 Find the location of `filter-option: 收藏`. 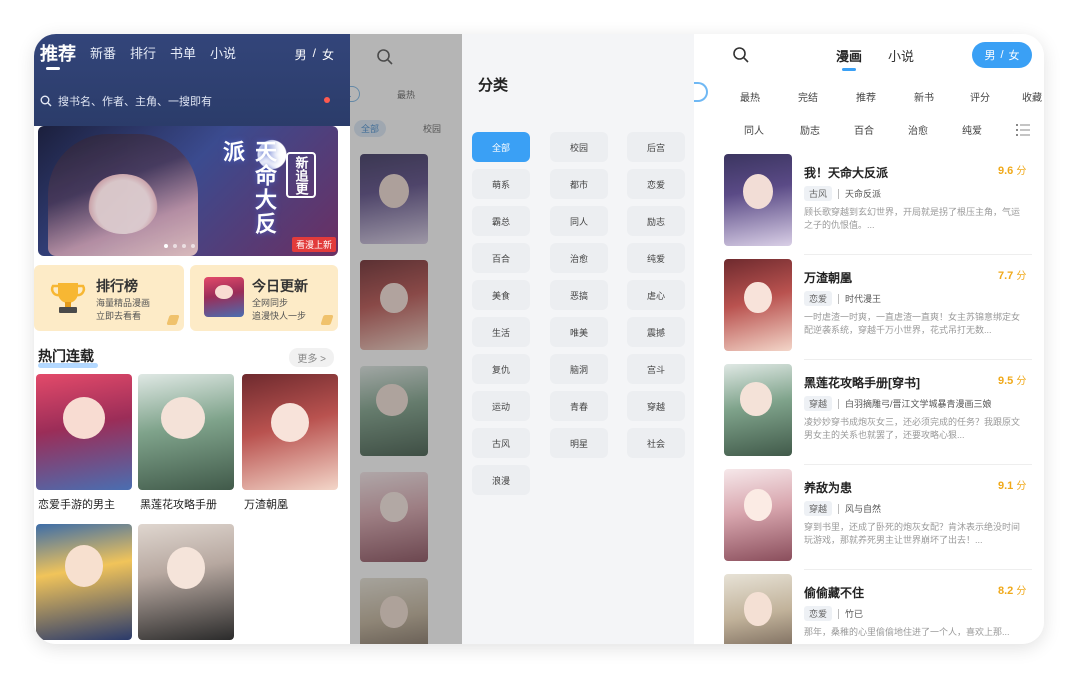

filter-option: 收藏 is located at coordinates (1032, 96).